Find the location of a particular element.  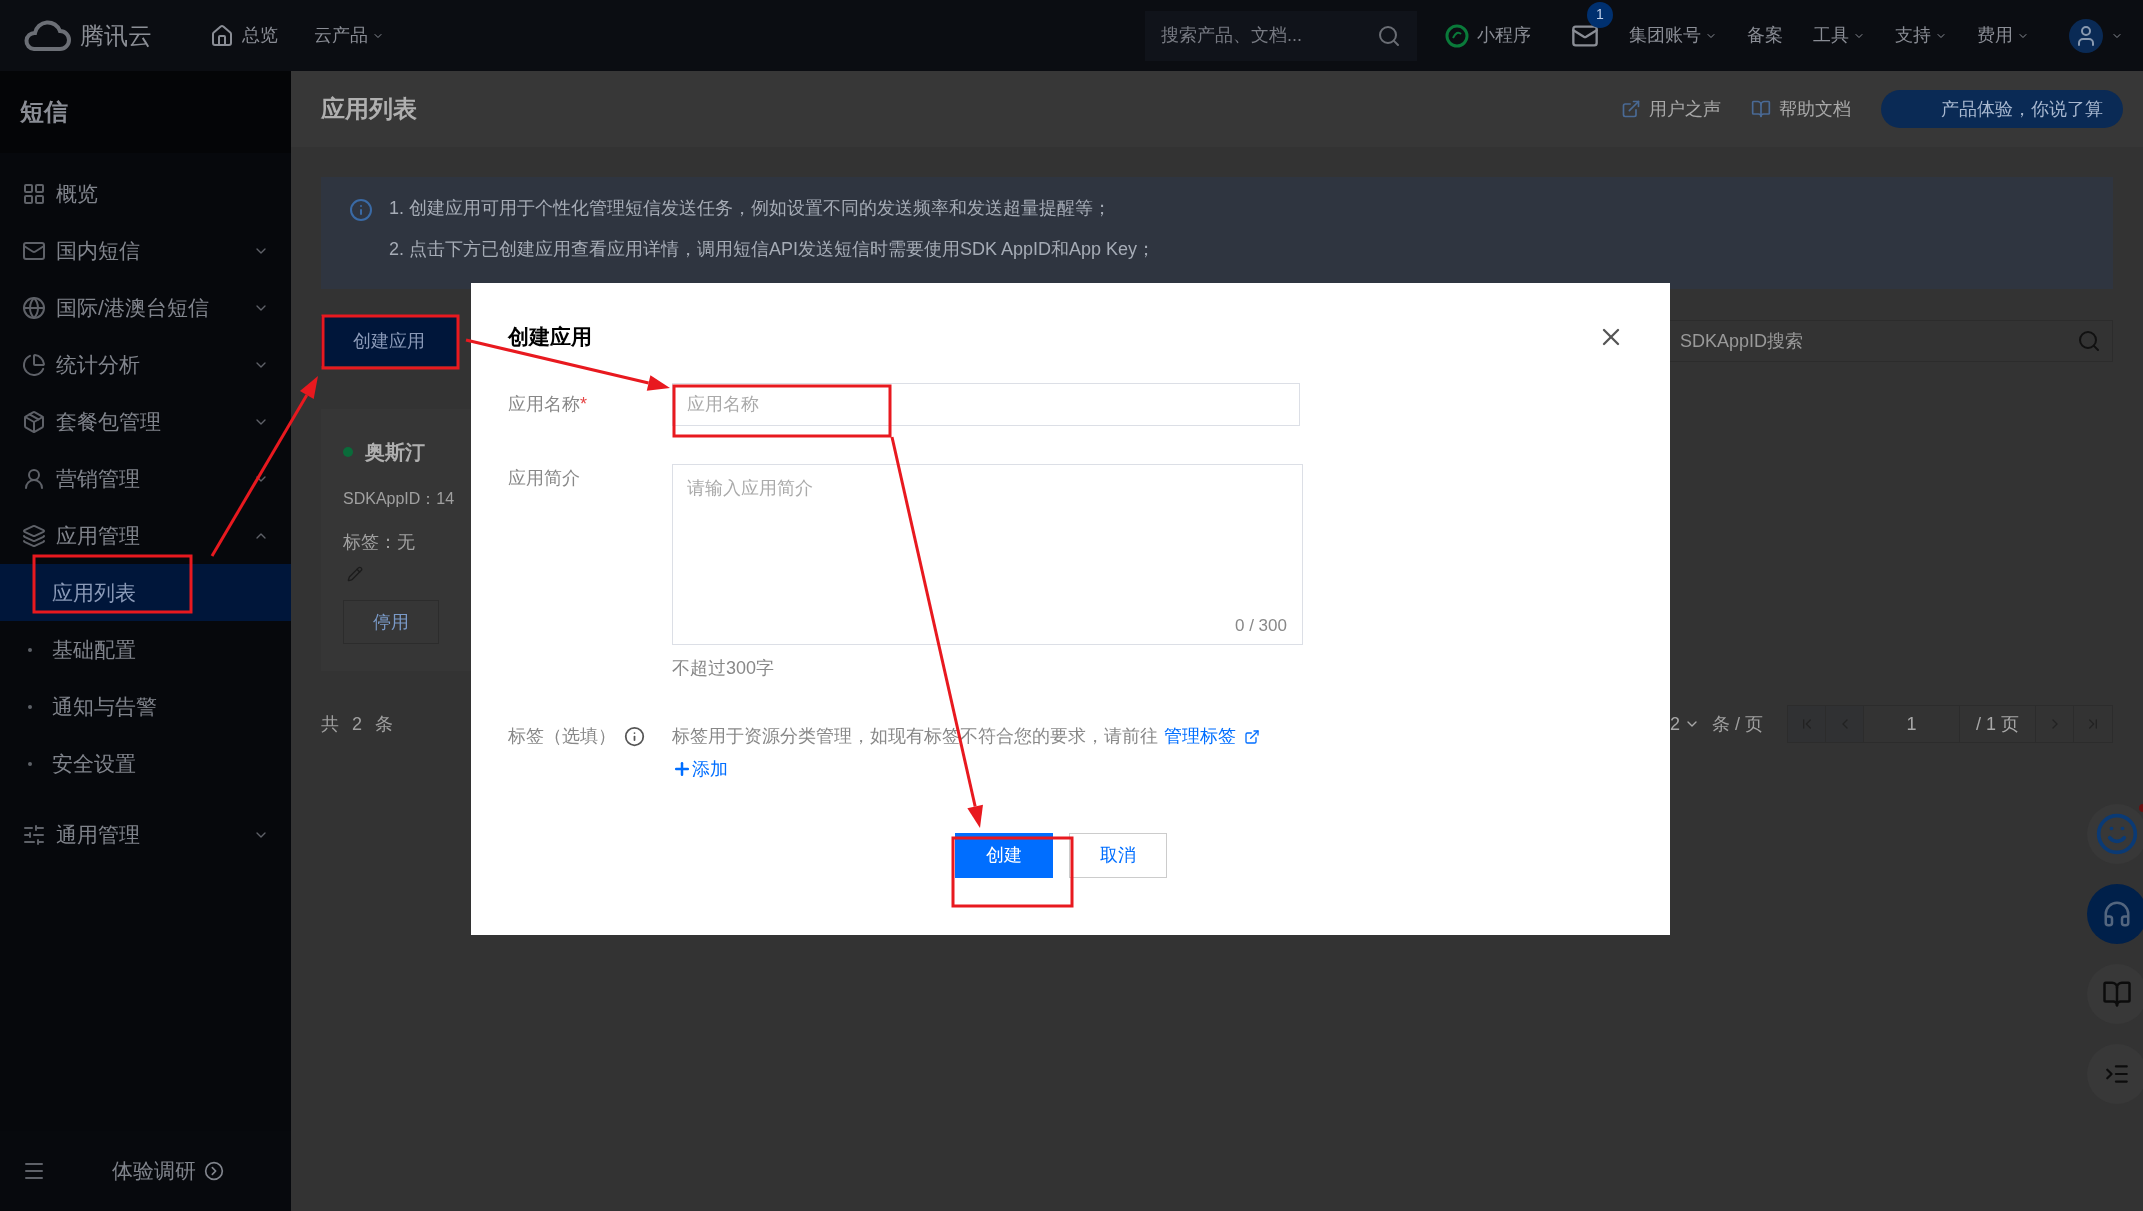

layers-icon is located at coordinates (34, 535).